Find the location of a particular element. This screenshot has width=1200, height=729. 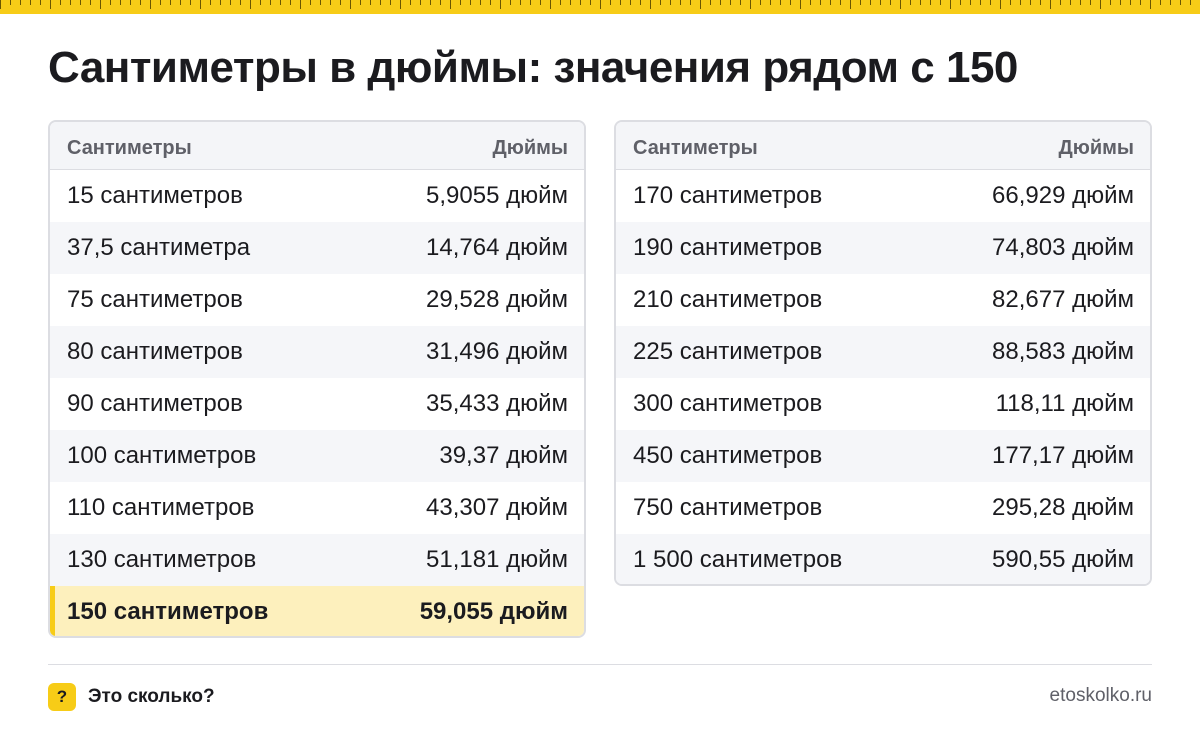

inch-value: 59,055 дюйм is located at coordinates (493, 611).